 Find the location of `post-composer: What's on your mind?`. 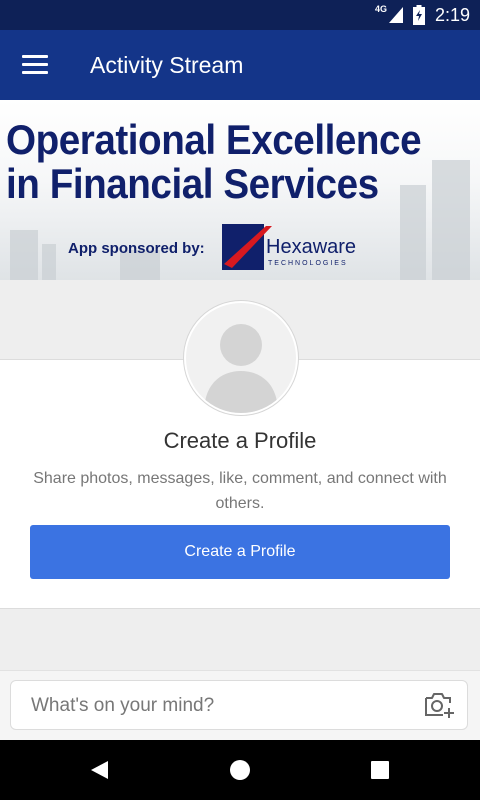

post-composer: What's on your mind? is located at coordinates (240, 705).